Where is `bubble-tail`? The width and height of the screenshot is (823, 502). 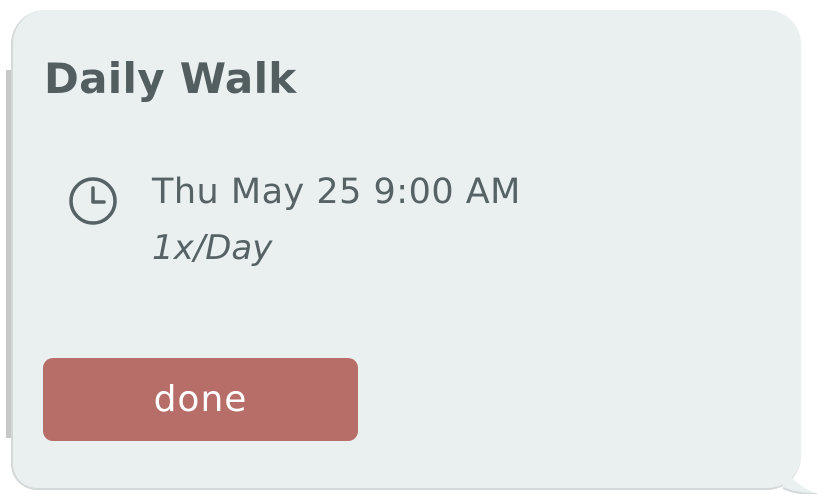 bubble-tail is located at coordinates (800, 474).